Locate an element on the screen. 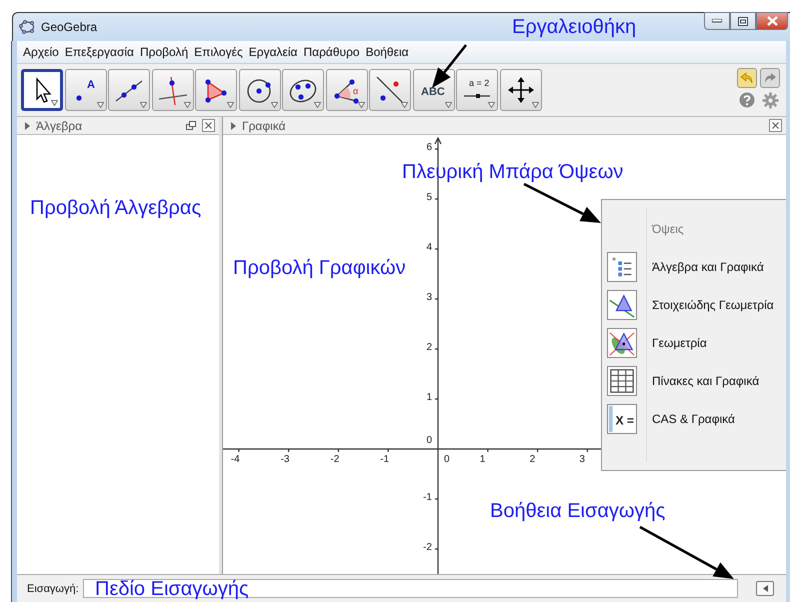 The width and height of the screenshot is (790, 602). app-logo-icon is located at coordinates (27, 27).